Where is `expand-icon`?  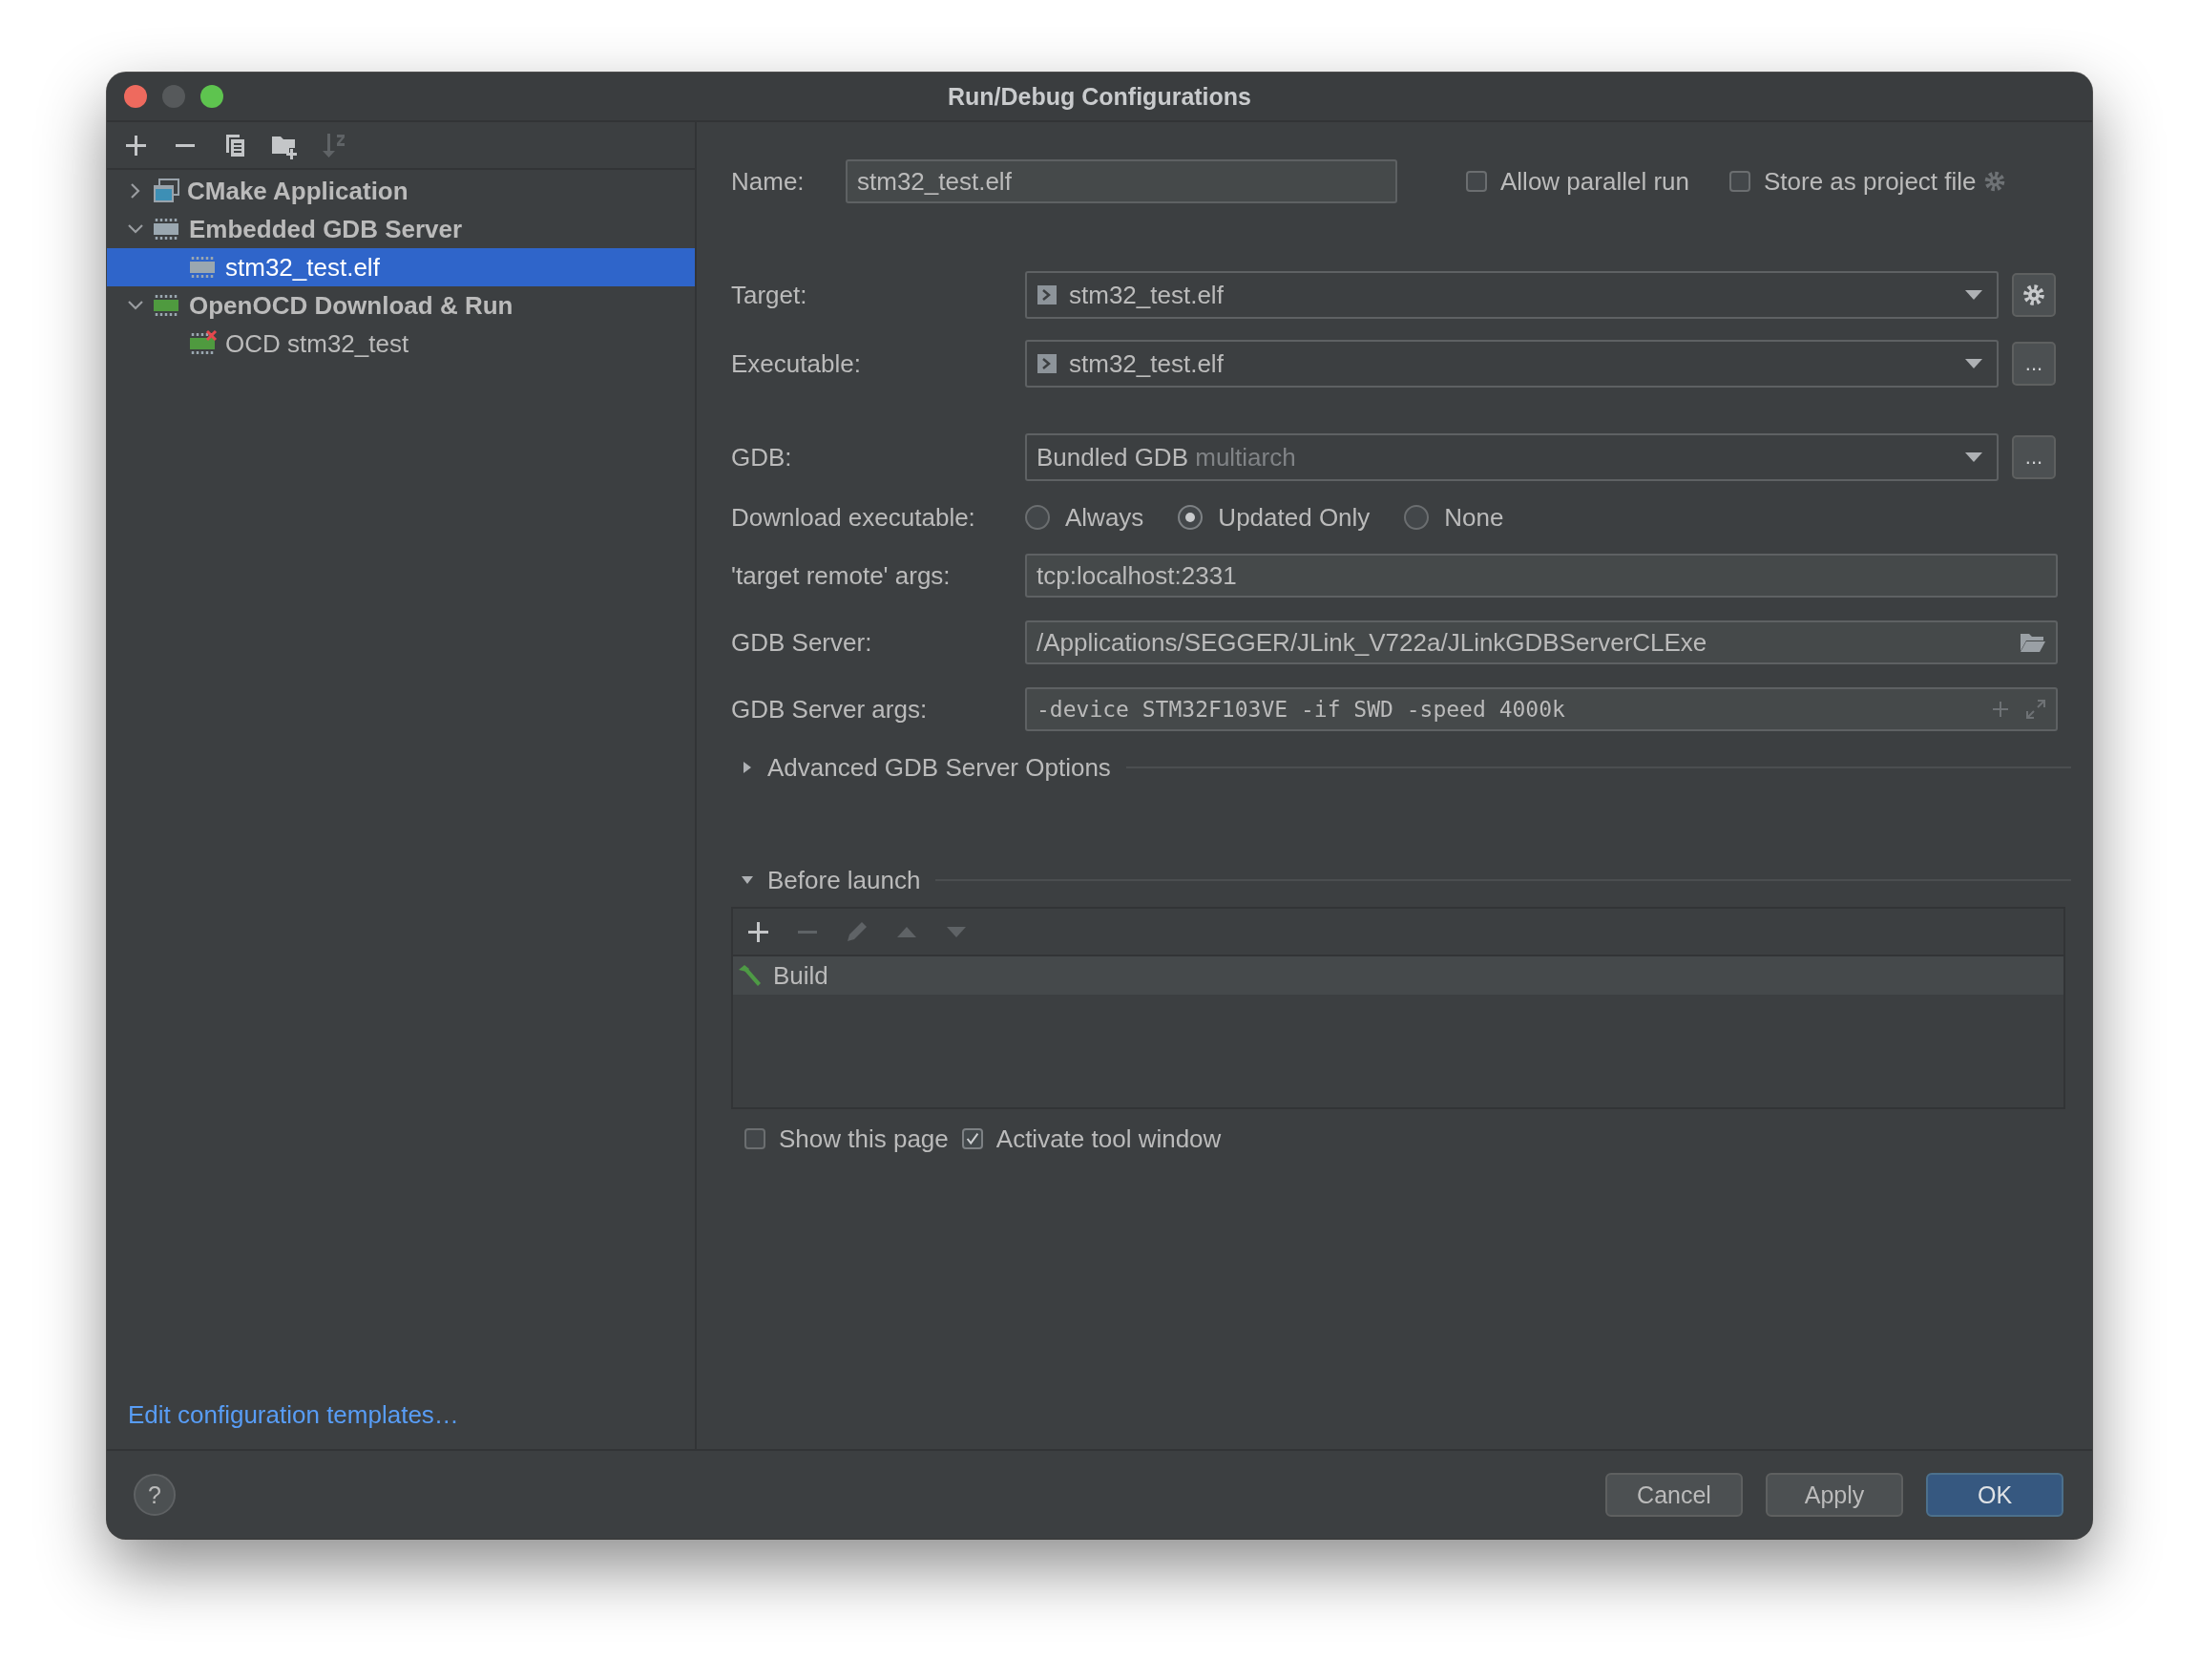
expand-icon is located at coordinates (2035, 710).